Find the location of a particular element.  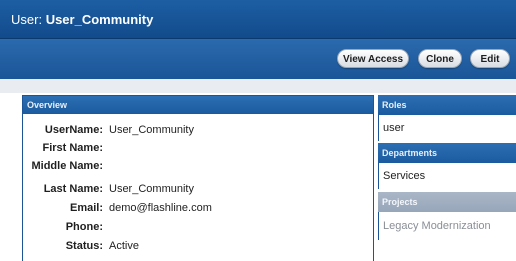

departments-panel-title: Departments is located at coordinates (447, 153).